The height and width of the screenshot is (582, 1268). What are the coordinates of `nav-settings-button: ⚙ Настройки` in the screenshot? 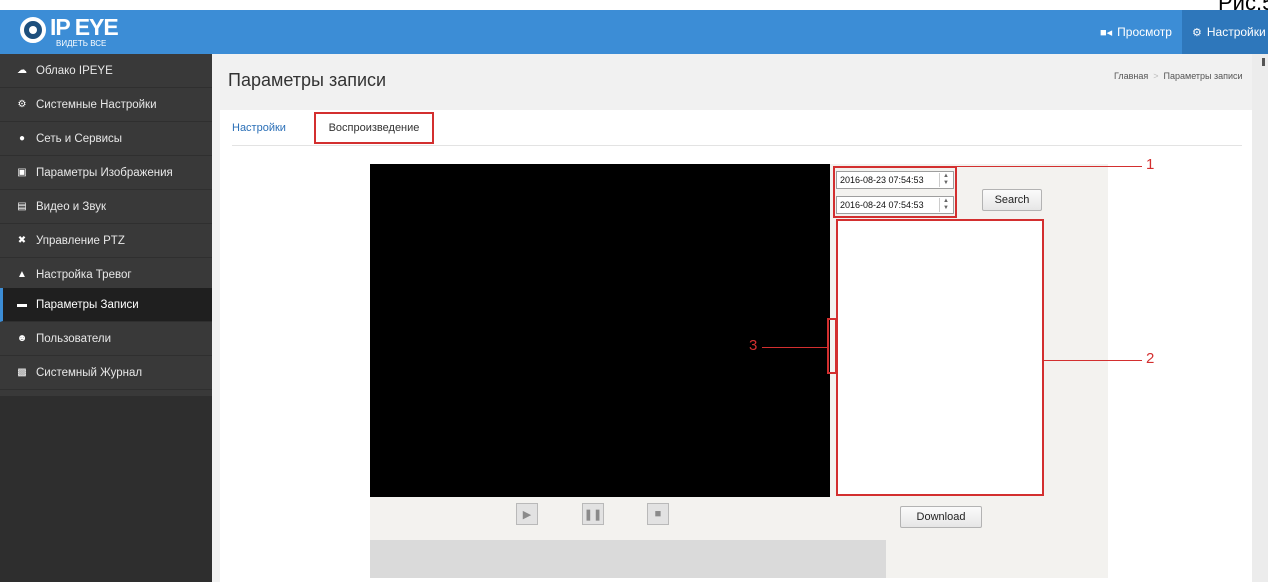 It's located at (1225, 32).